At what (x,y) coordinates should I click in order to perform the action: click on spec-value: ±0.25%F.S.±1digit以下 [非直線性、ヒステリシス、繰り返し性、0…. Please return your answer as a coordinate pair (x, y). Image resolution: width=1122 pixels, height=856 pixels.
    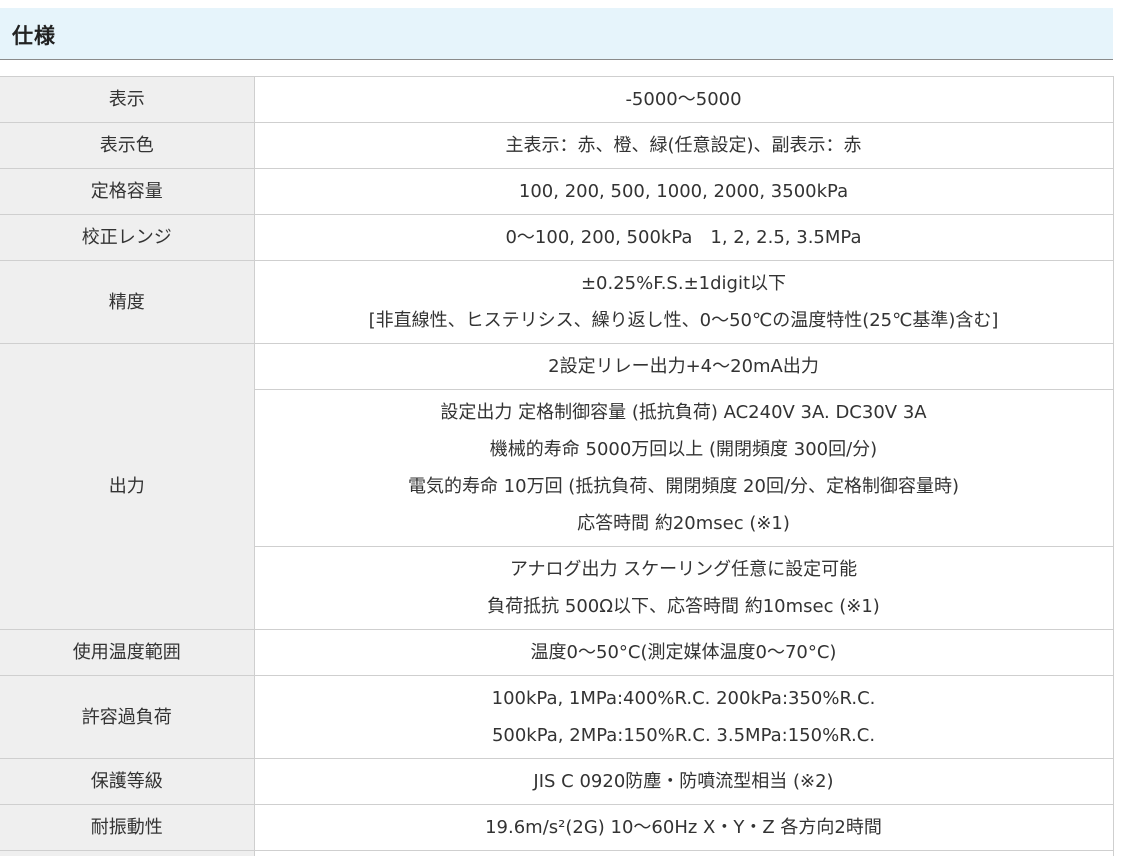
    Looking at the image, I should click on (683, 302).